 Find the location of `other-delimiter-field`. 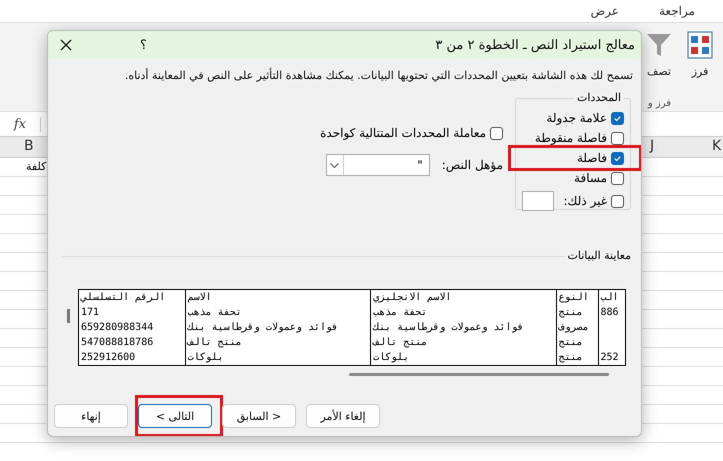

other-delimiter-field is located at coordinates (538, 201).